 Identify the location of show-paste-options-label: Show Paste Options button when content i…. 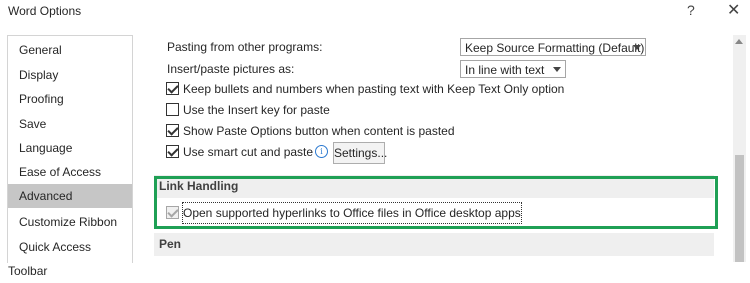
(319, 131).